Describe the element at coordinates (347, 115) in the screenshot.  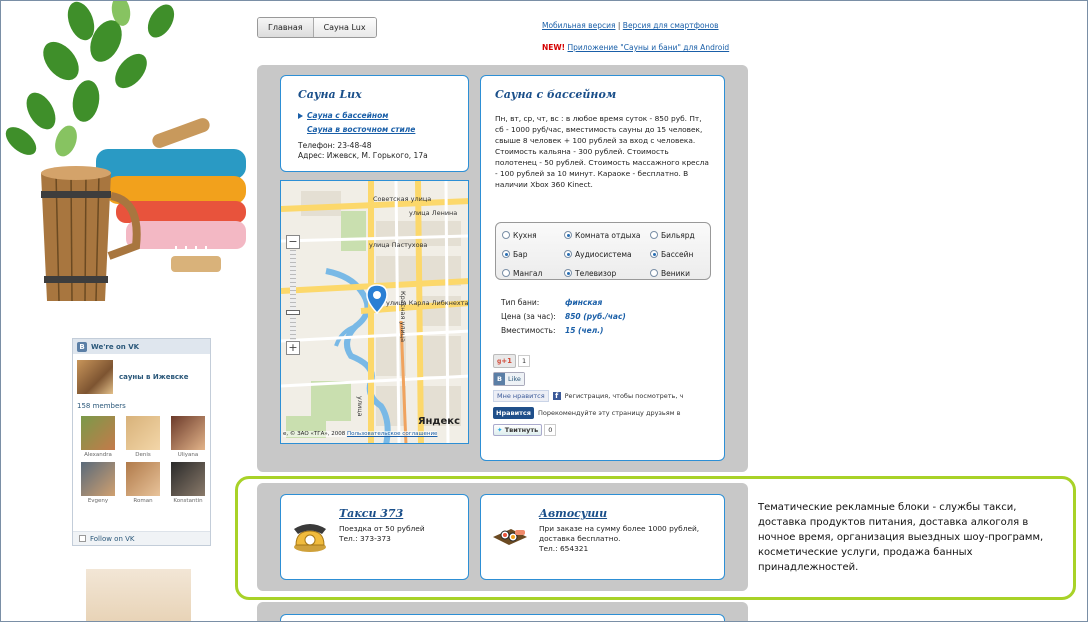
I see `room-link-pool: Сауна с бассейном` at that location.